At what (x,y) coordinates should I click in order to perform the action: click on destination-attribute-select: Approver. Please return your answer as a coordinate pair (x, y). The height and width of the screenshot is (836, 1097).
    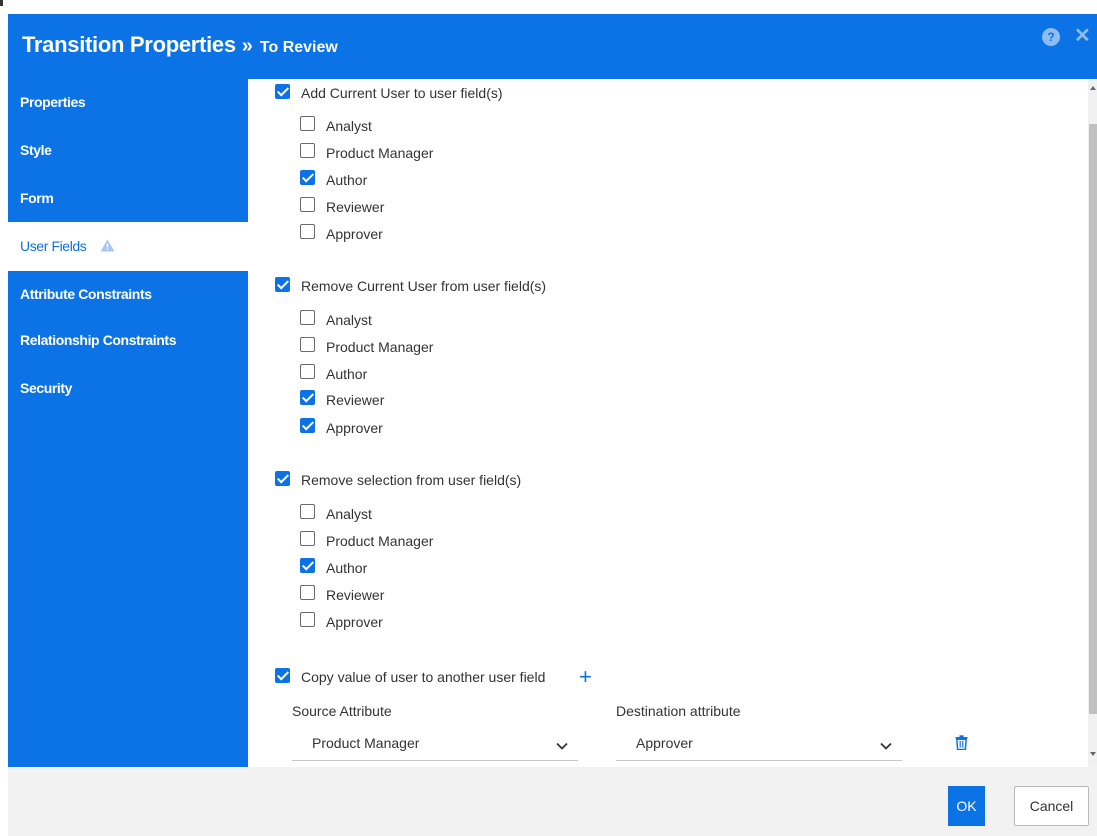
    Looking at the image, I should click on (759, 743).